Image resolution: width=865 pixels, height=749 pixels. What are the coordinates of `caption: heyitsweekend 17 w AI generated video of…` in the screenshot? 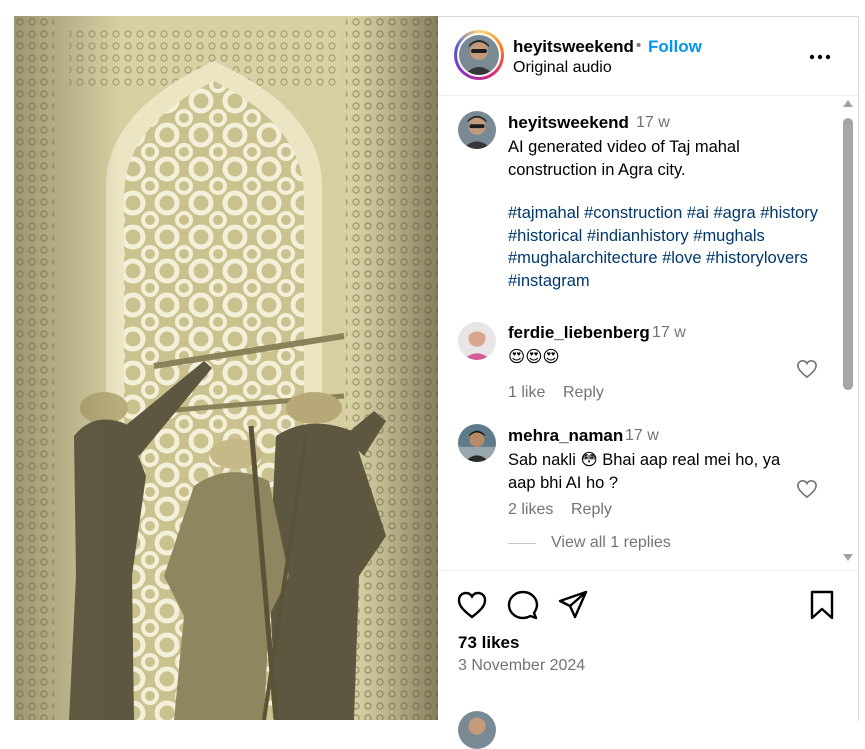 It's located at (640, 201).